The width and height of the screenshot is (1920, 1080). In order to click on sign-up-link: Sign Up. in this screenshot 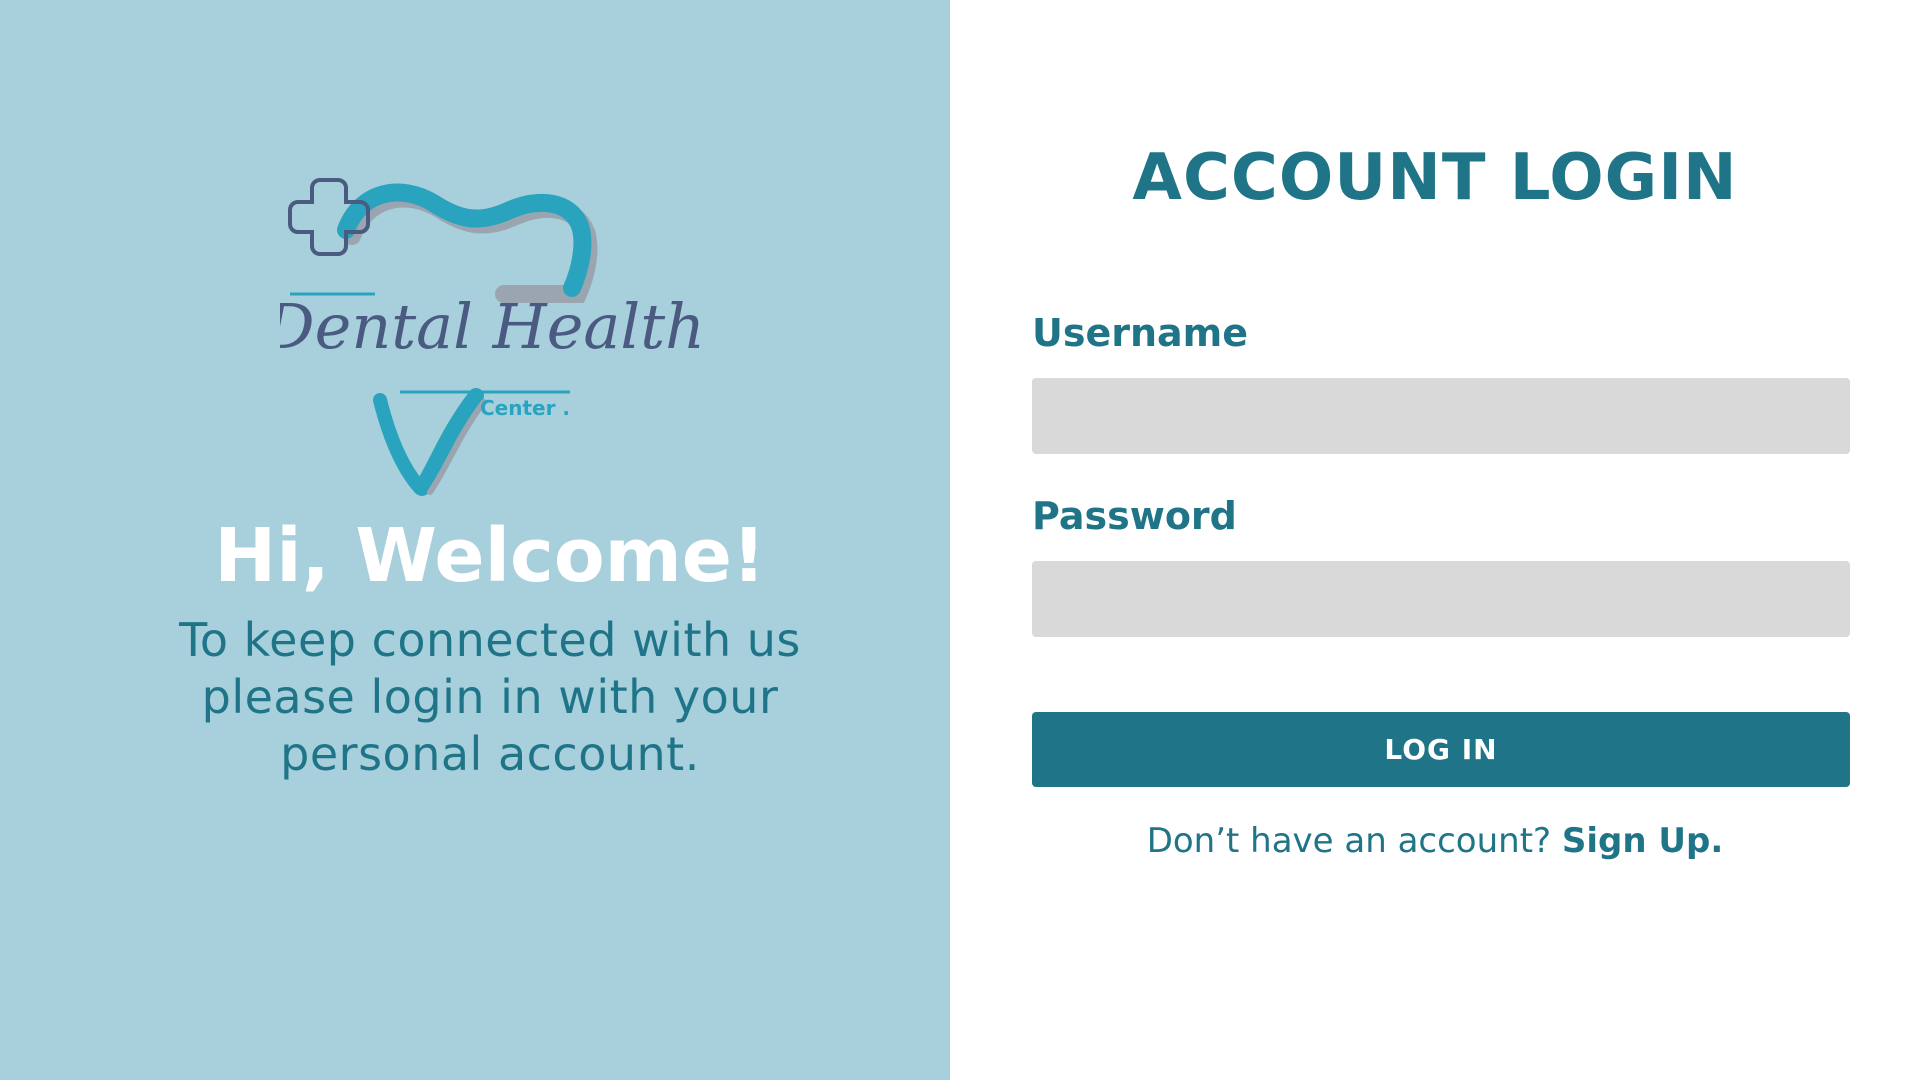, I will do `click(1642, 841)`.